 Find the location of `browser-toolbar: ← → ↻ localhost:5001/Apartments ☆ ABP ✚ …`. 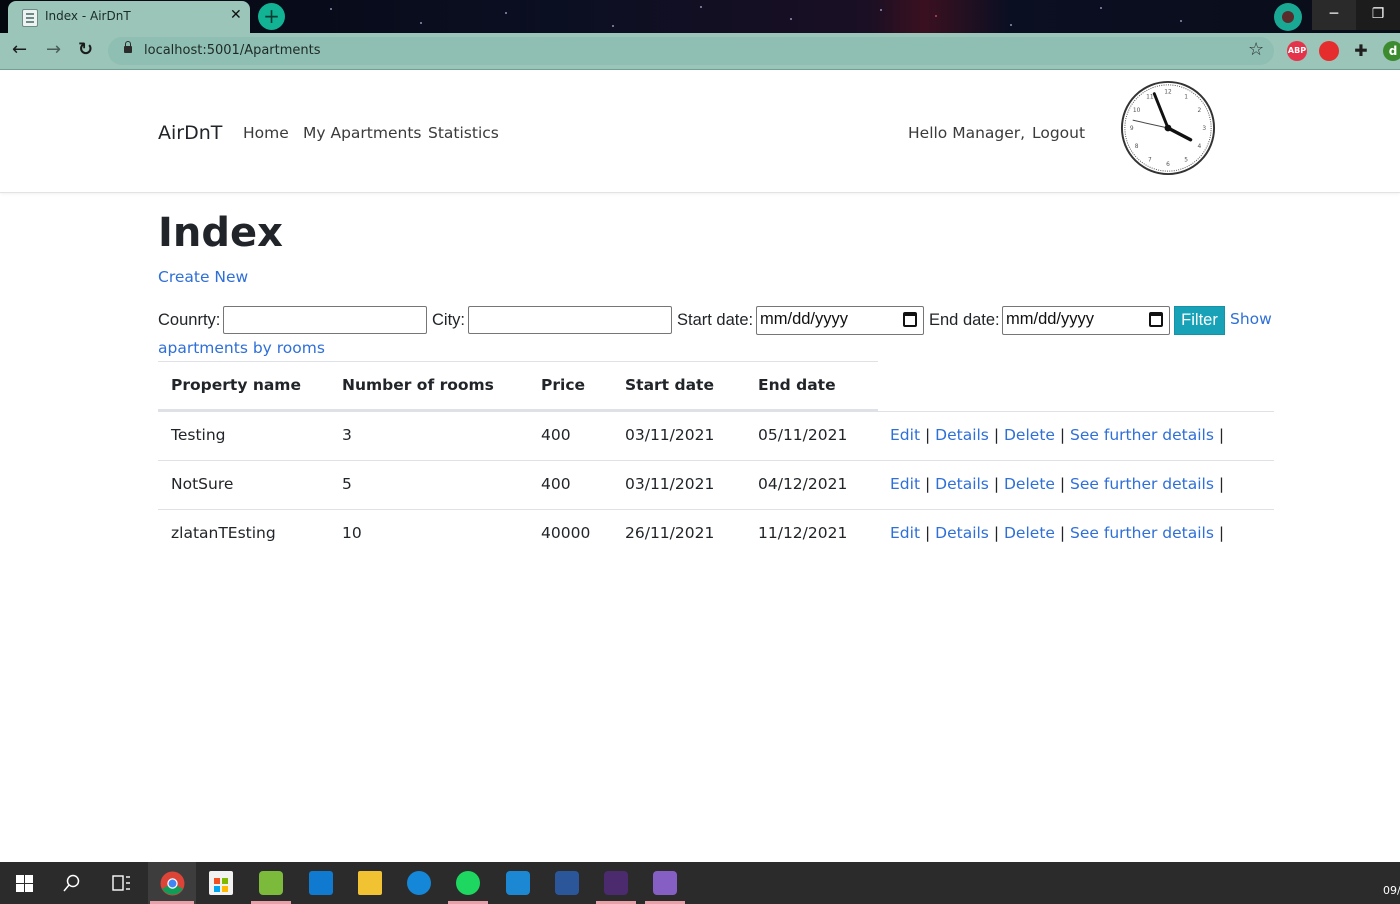

browser-toolbar: ← → ↻ localhost:5001/Apartments ☆ ABP ✚ … is located at coordinates (700, 51).